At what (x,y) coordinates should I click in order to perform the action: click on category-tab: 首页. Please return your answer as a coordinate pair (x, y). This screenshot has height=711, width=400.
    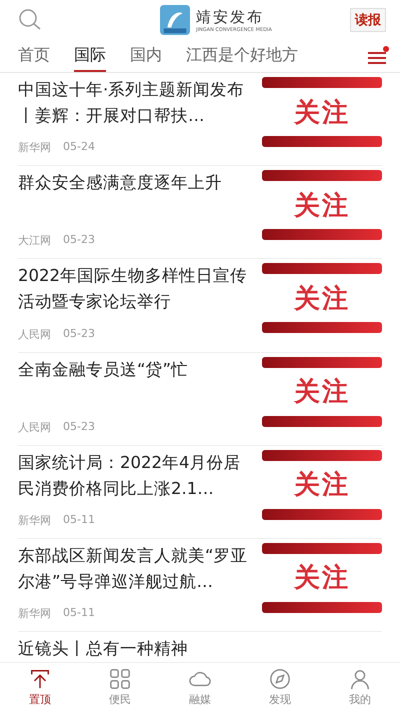
    Looking at the image, I should click on (34, 56).